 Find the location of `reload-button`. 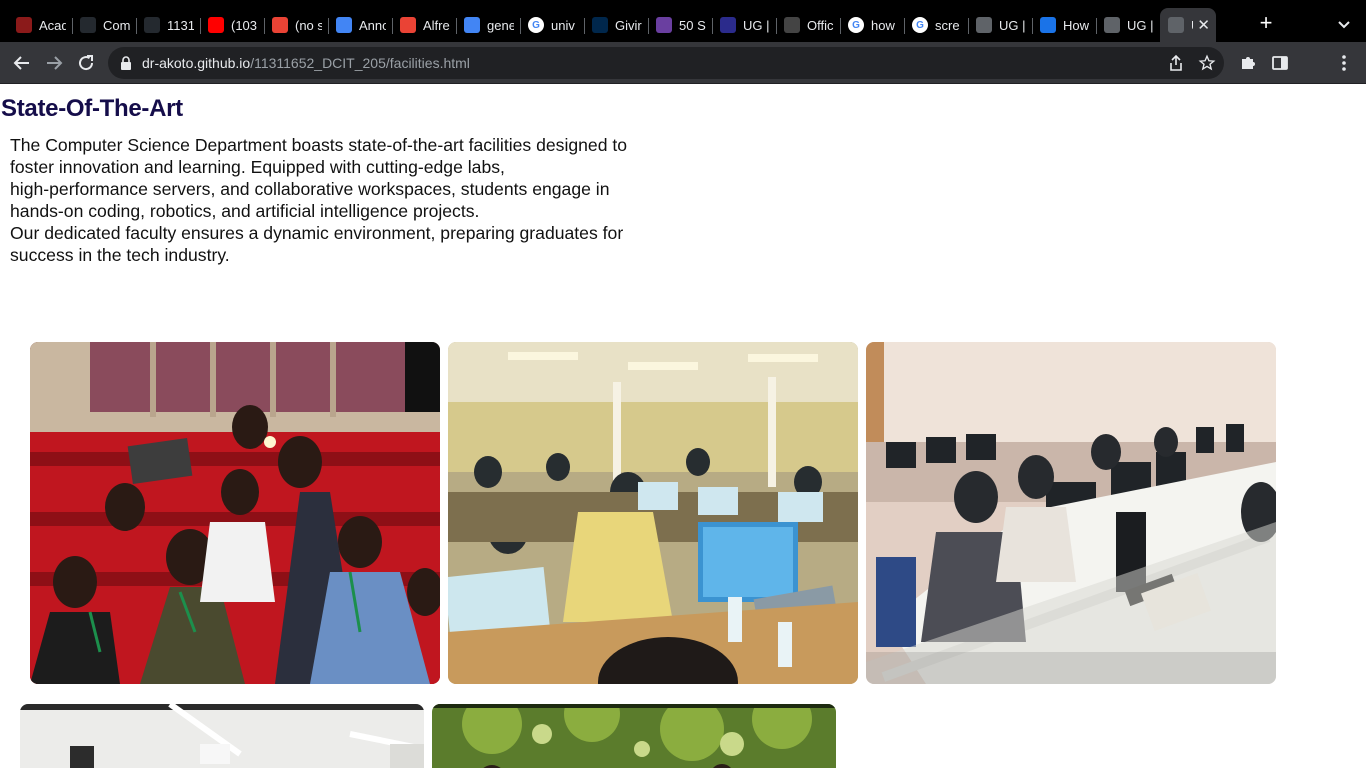

reload-button is located at coordinates (86, 63).